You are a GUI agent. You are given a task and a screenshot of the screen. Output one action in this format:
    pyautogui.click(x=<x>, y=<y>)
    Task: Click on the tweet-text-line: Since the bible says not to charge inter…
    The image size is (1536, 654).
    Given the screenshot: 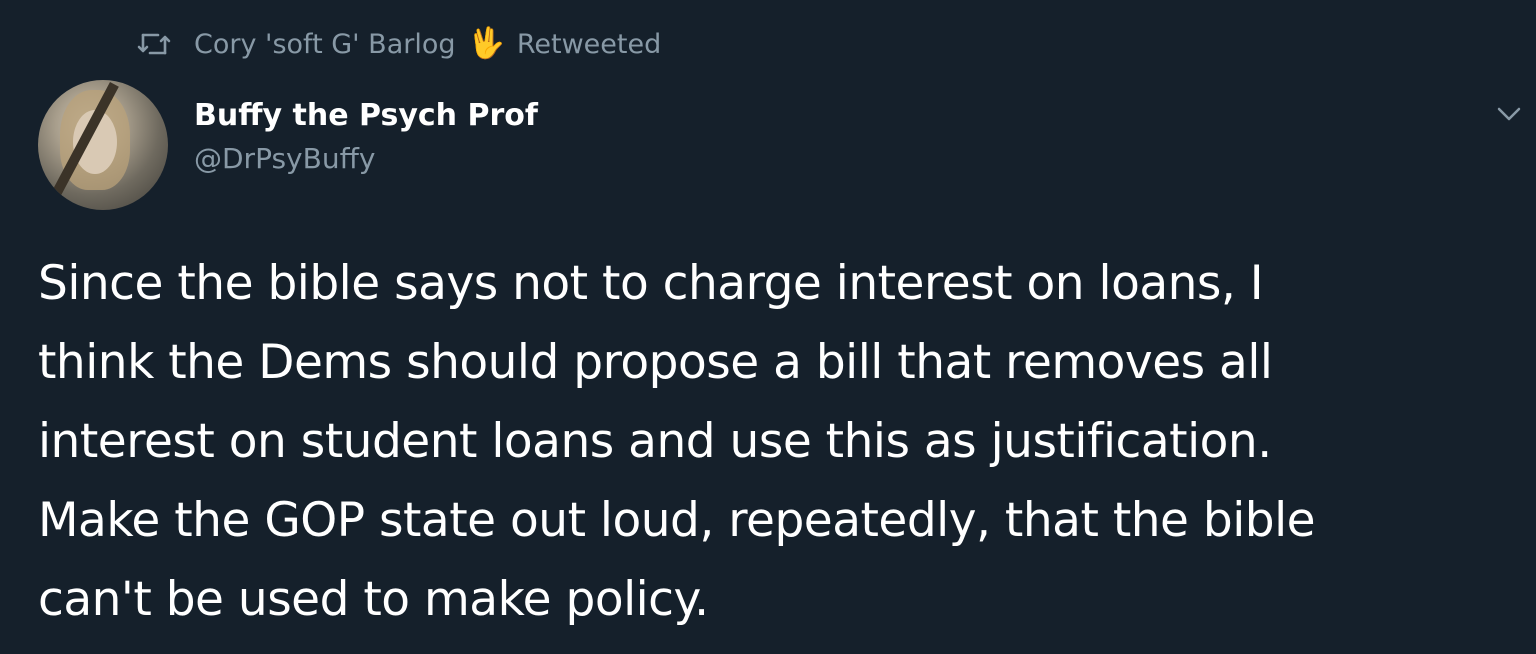 What is the action you would take?
    pyautogui.click(x=651, y=283)
    